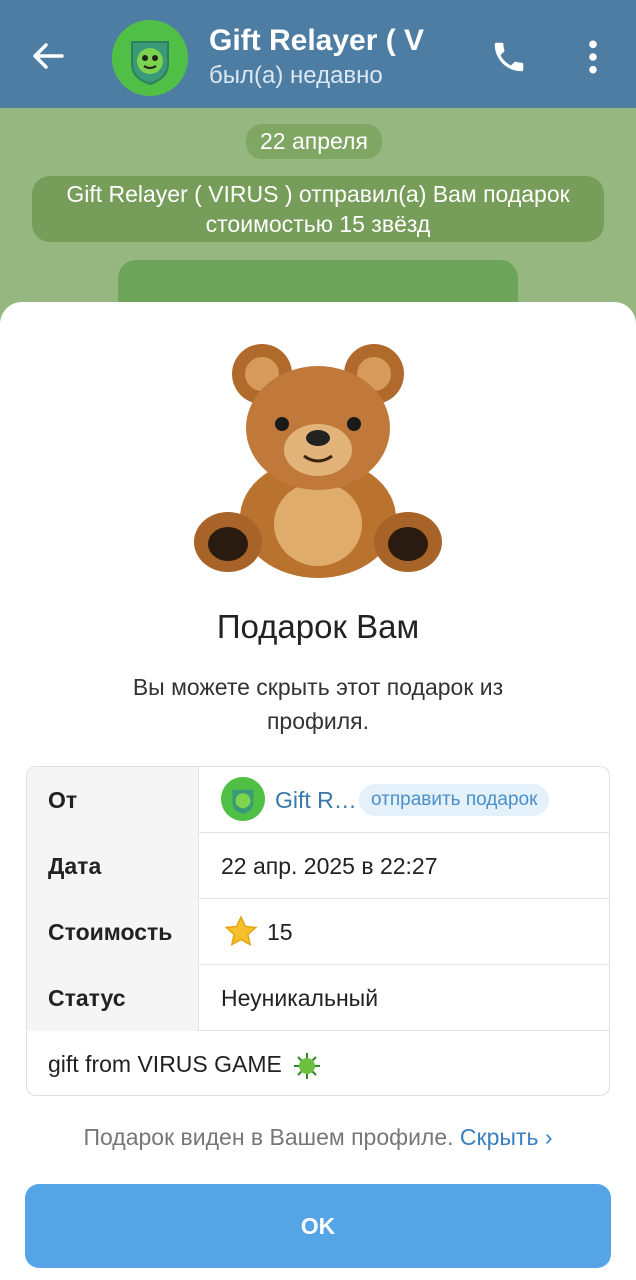 The image size is (636, 1280). Describe the element at coordinates (241, 931) in the screenshot. I see `star-icon` at that location.